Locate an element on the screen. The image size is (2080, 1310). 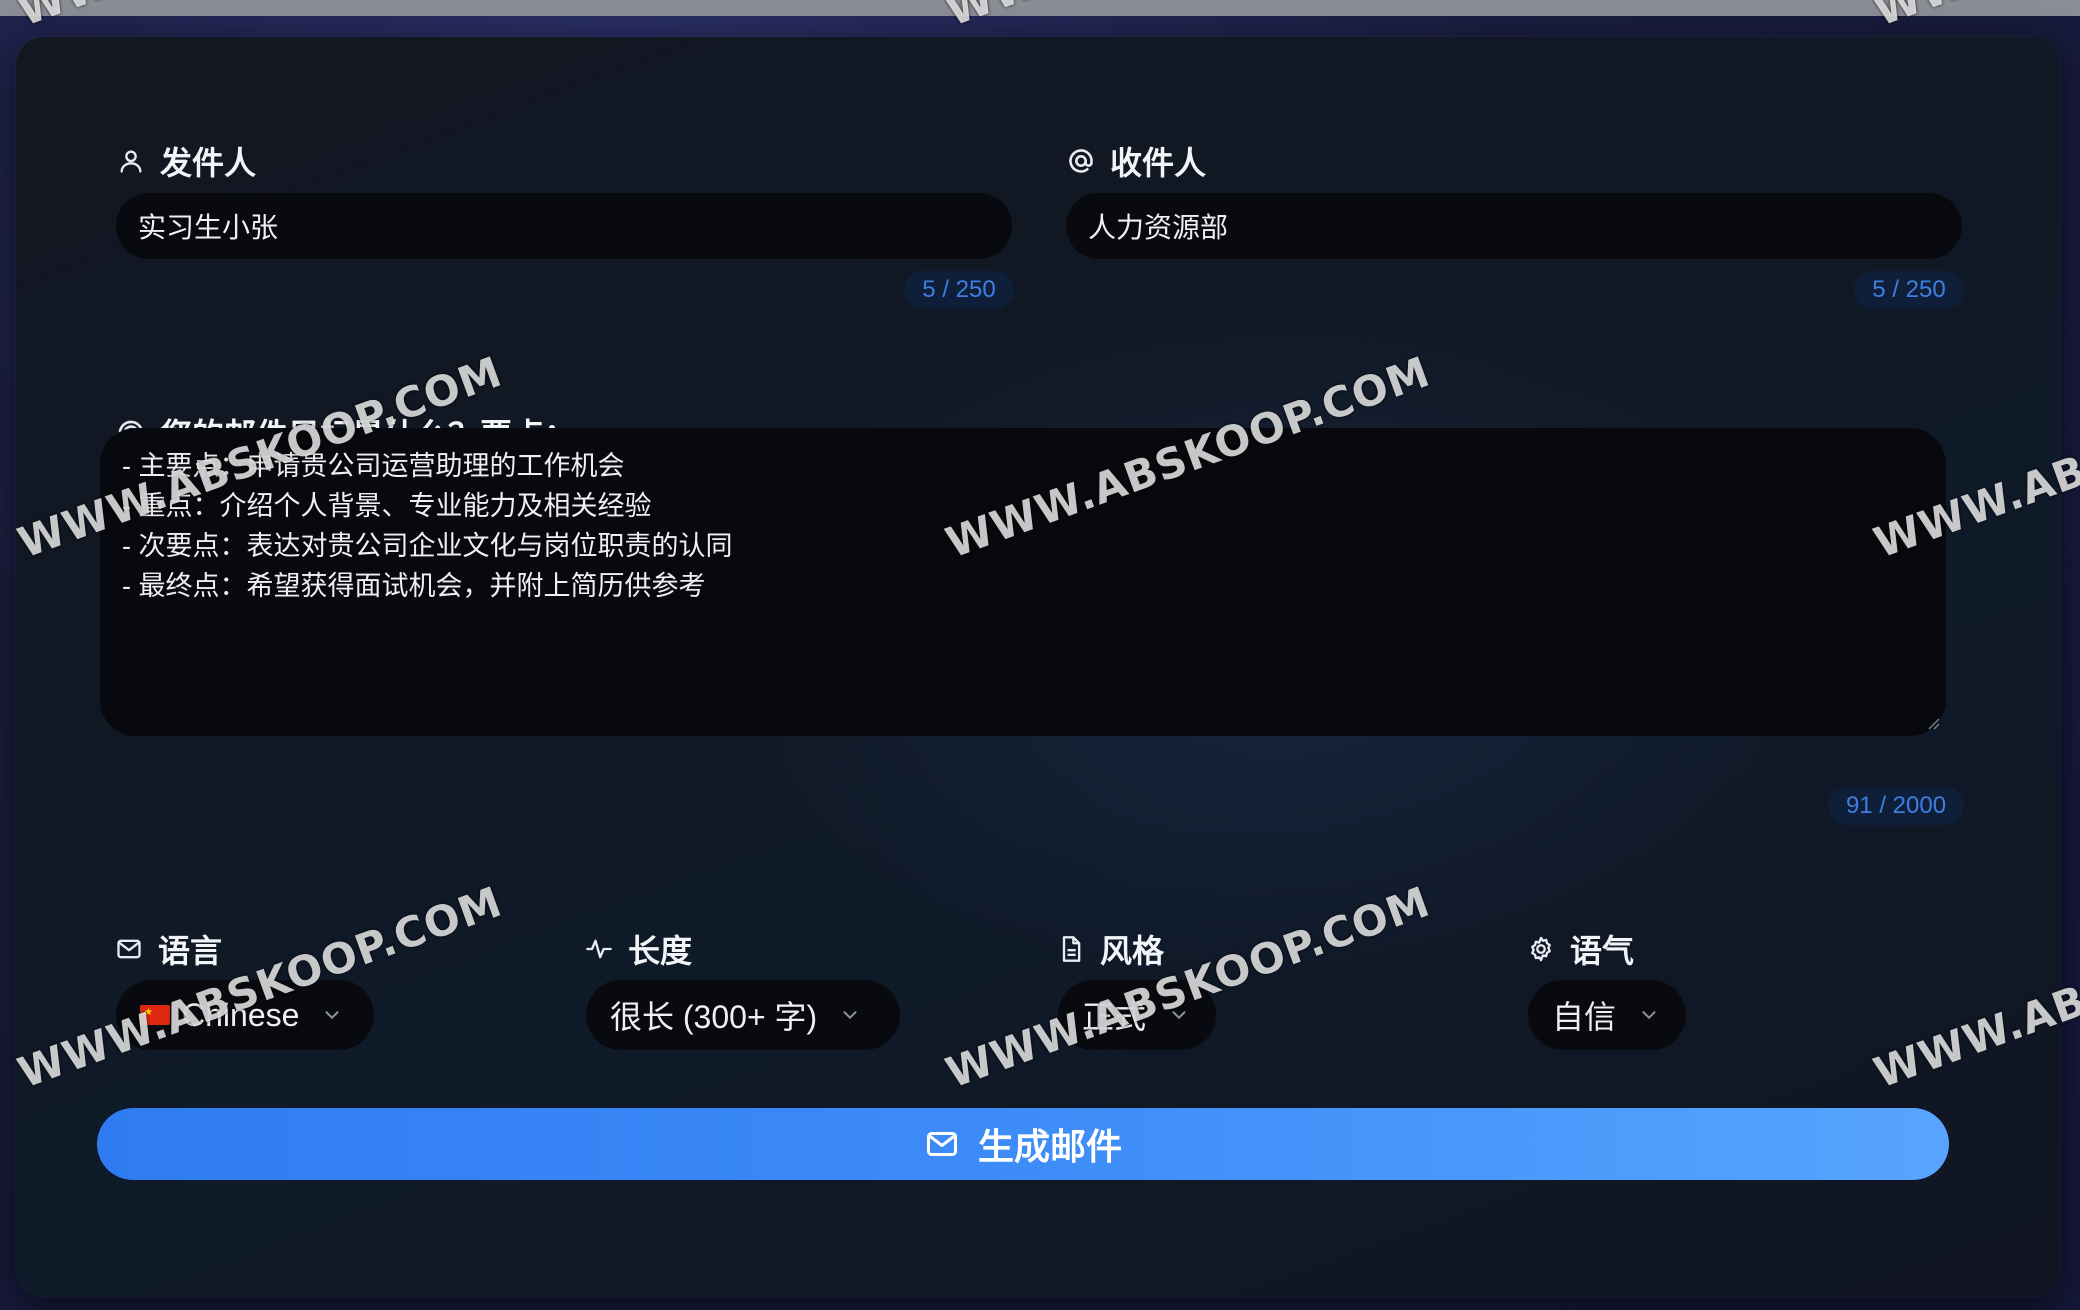
style-label-text: 风格 is located at coordinates (1132, 951).